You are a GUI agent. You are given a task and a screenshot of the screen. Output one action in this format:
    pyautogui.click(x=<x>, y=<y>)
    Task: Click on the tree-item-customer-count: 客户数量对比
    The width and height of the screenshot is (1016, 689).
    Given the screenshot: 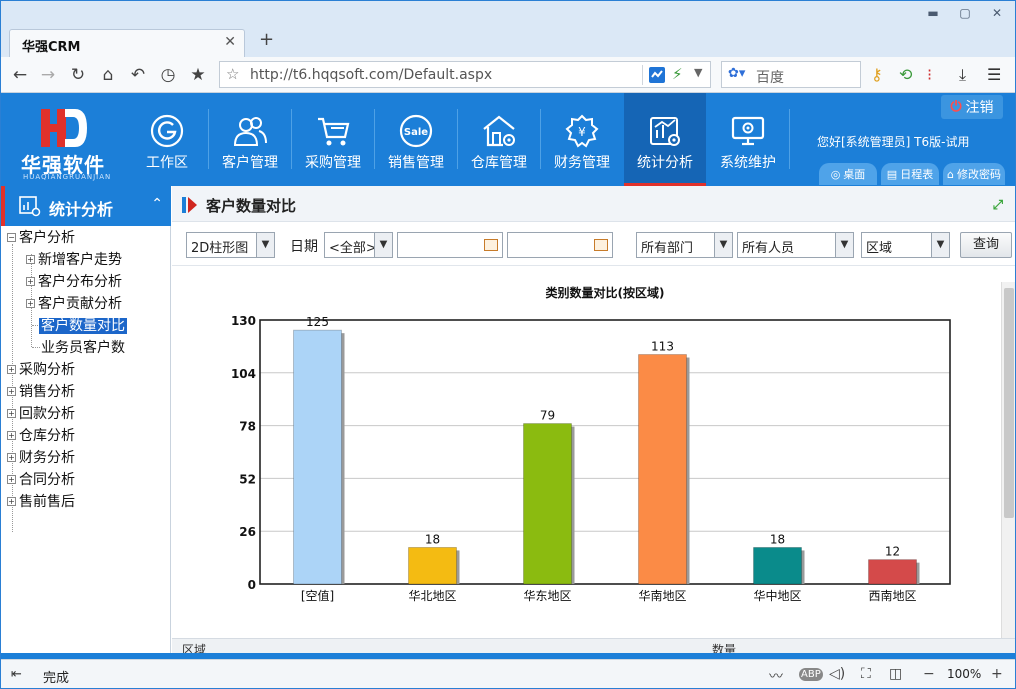 What is the action you would take?
    pyautogui.click(x=83, y=326)
    